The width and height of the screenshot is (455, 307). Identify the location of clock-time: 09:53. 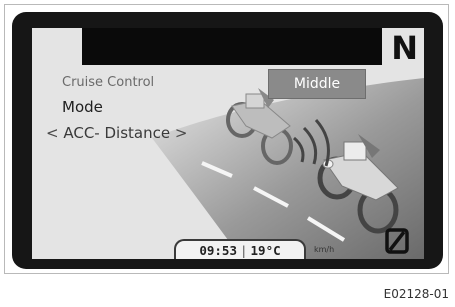
(218, 250).